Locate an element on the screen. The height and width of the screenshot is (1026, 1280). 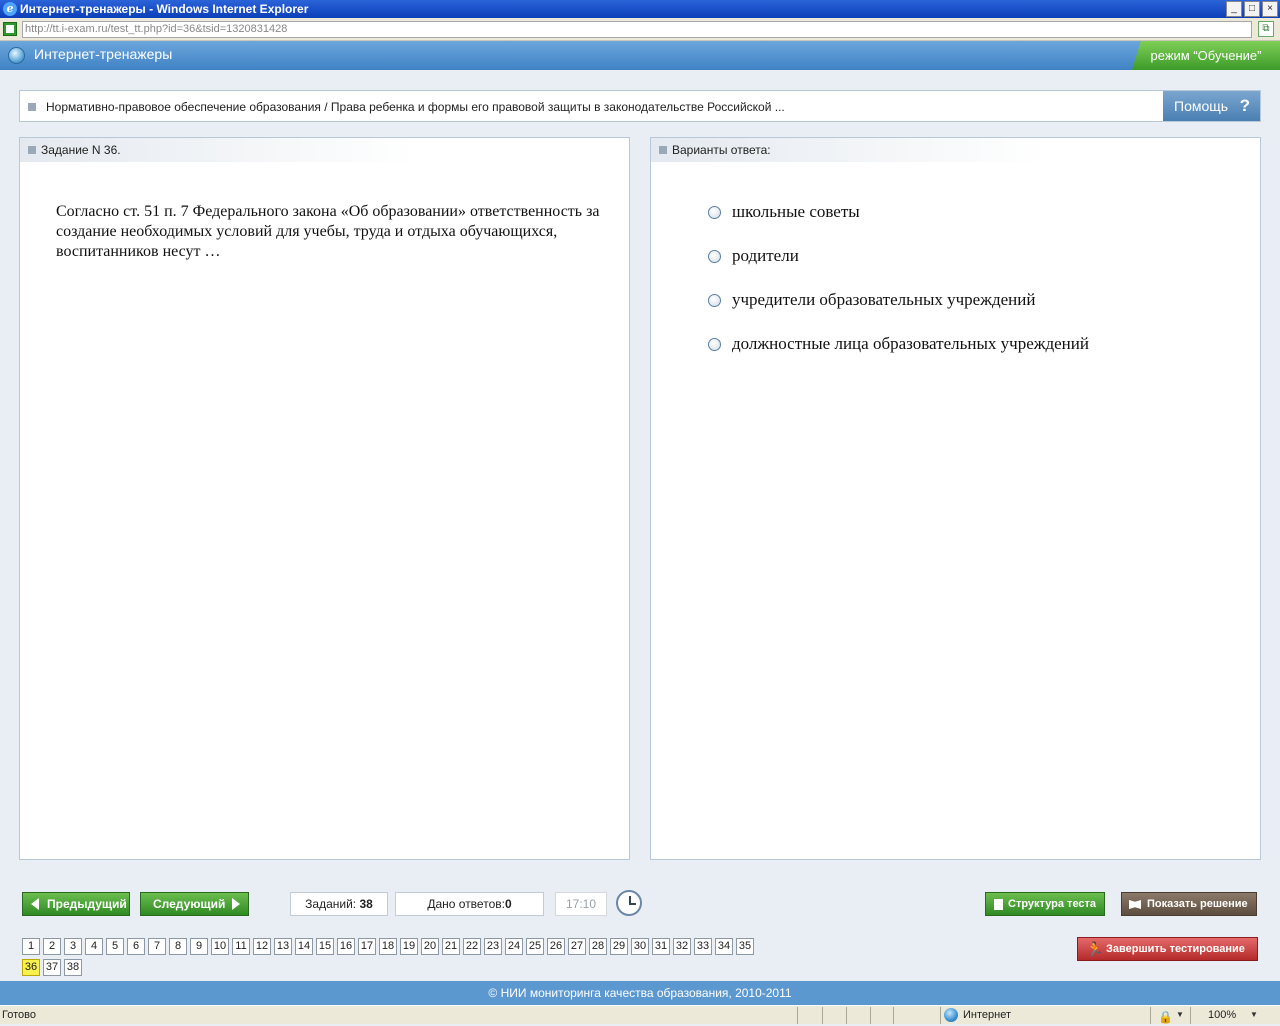
help-label: Помощь is located at coordinates (1201, 106).